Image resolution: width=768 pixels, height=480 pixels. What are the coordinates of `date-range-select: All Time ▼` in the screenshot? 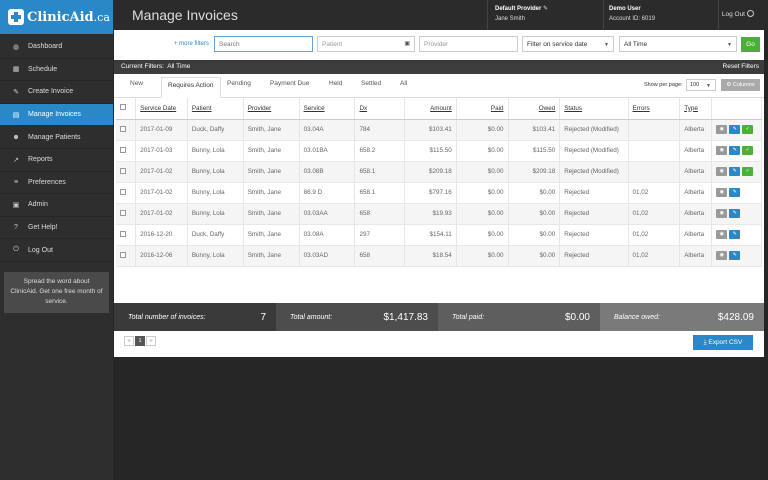 It's located at (678, 44).